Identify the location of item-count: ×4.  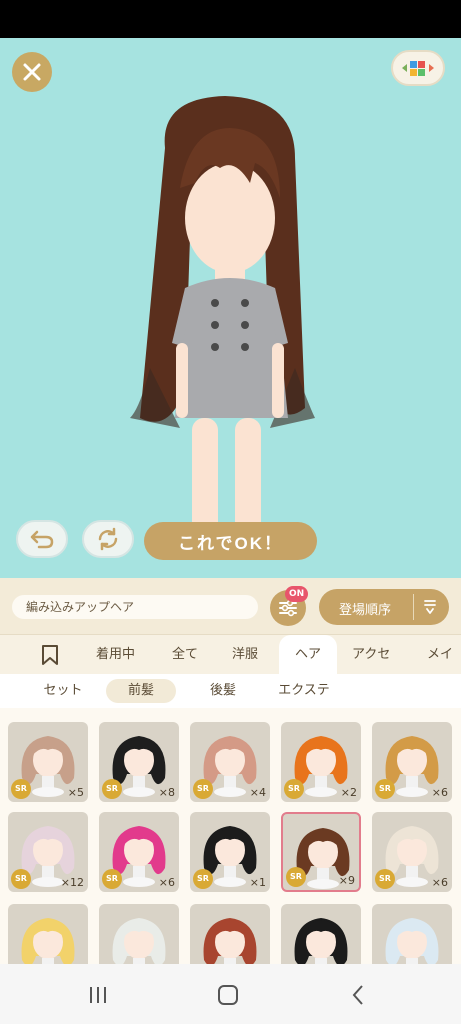
(257, 792).